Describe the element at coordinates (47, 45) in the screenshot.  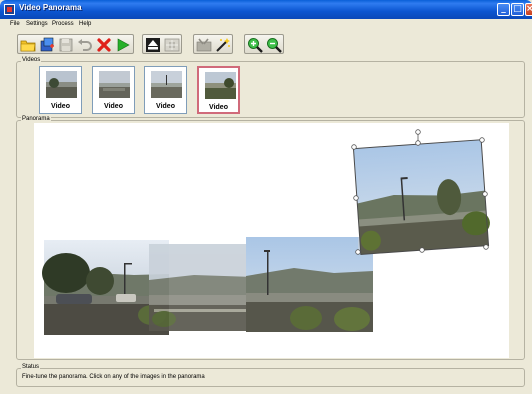
I see `add-icon` at that location.